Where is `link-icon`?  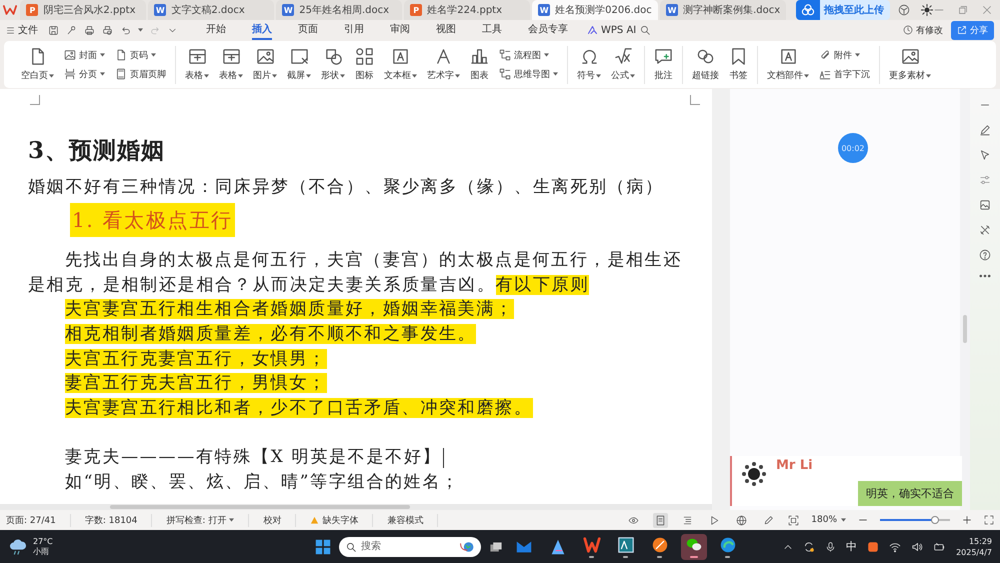 link-icon is located at coordinates (705, 56).